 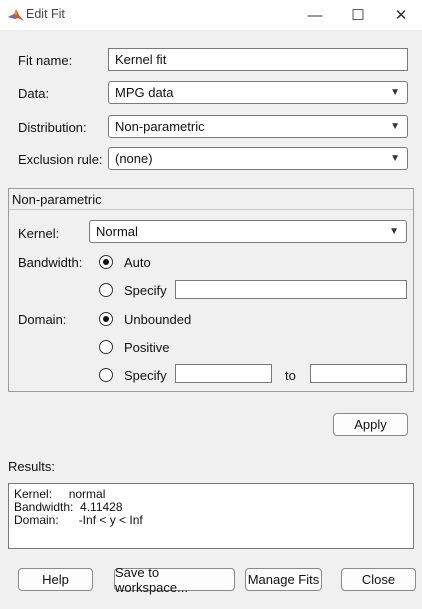 I want to click on help-button: Help, so click(x=55, y=579).